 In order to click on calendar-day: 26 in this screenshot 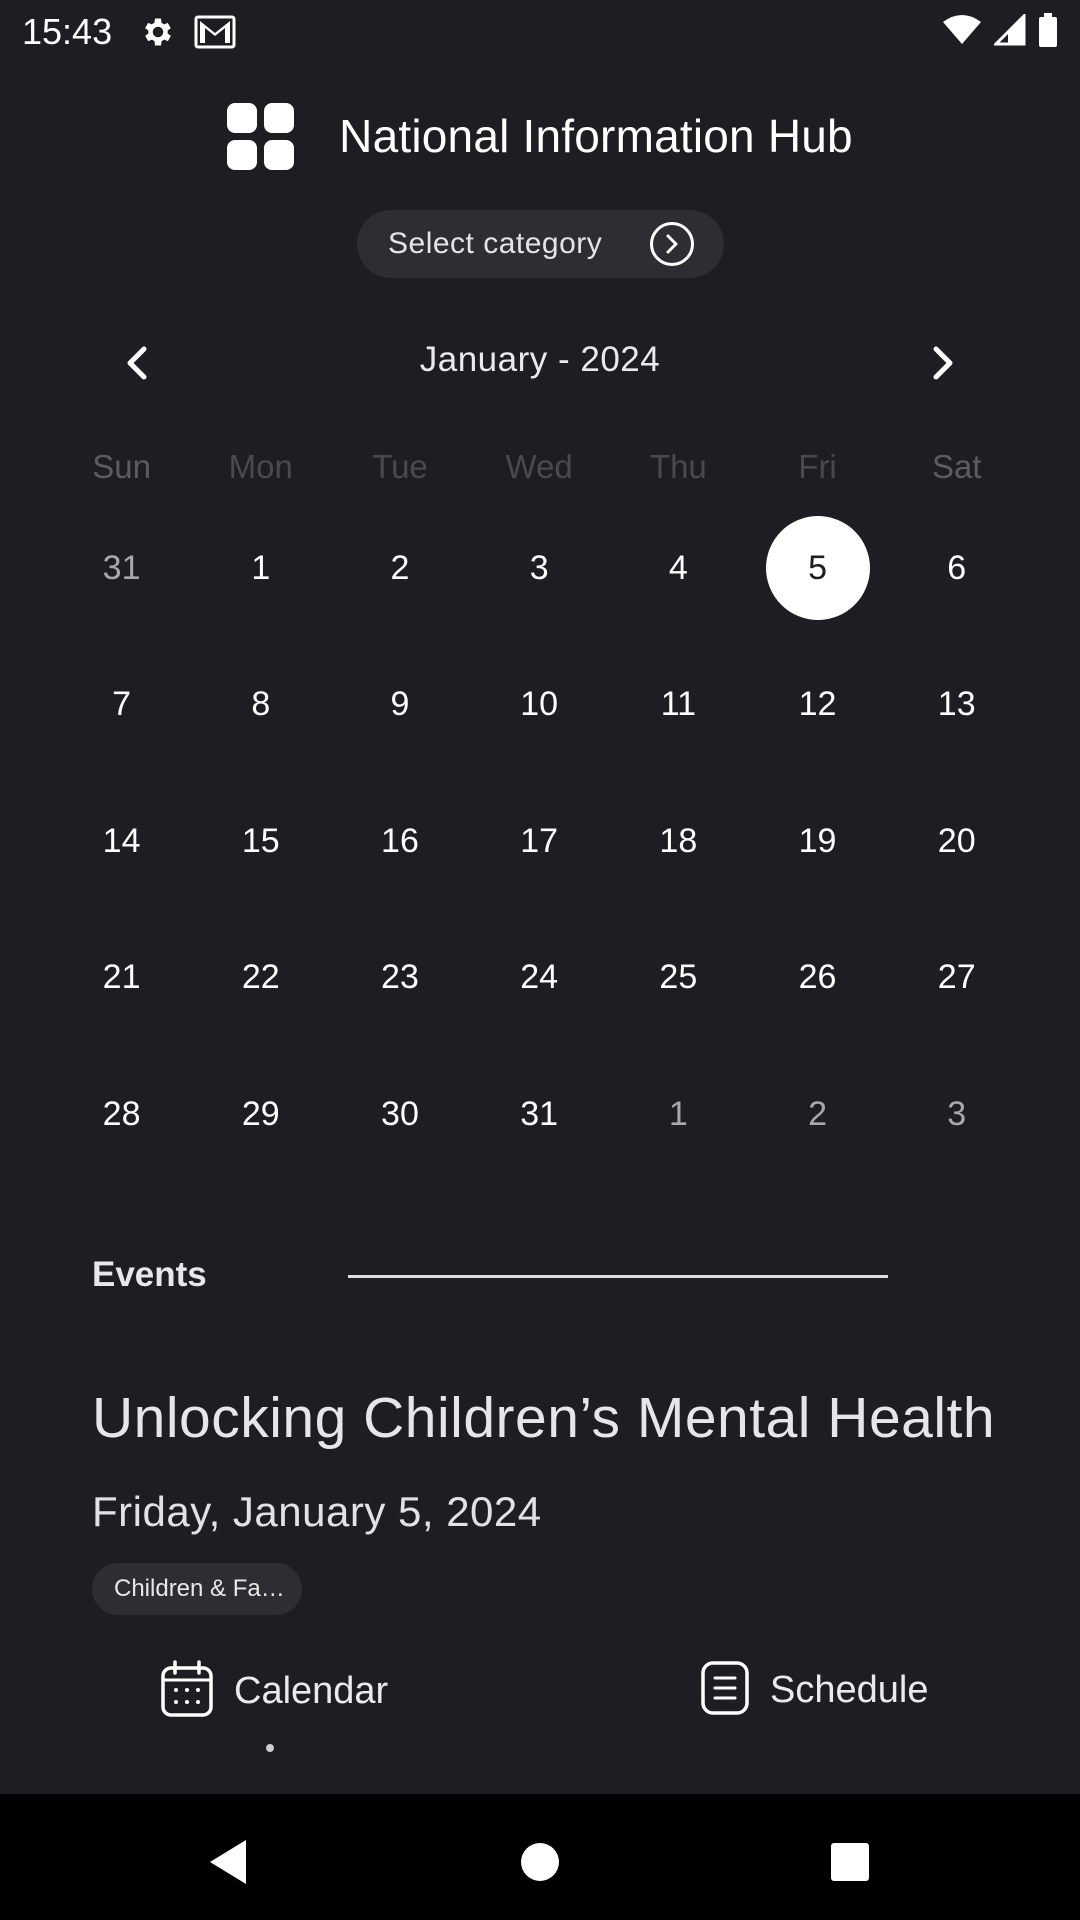, I will do `click(817, 978)`.